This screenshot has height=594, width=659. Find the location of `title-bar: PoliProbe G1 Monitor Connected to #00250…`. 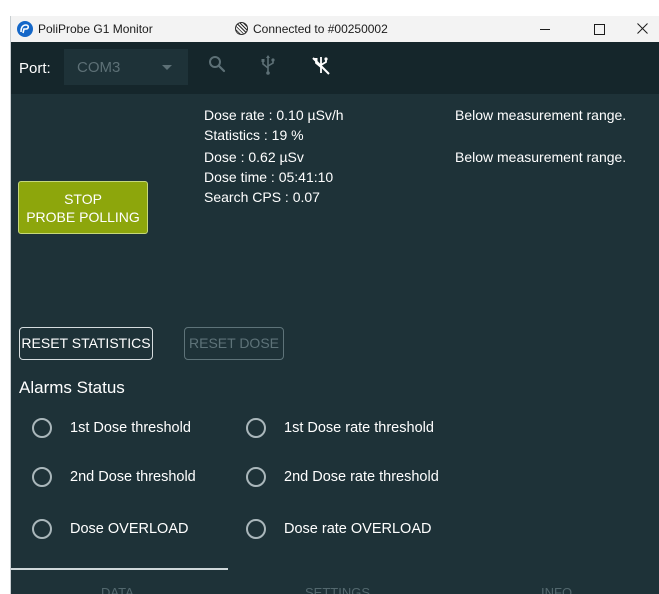

title-bar: PoliProbe G1 Monitor Connected to #00250… is located at coordinates (335, 29).